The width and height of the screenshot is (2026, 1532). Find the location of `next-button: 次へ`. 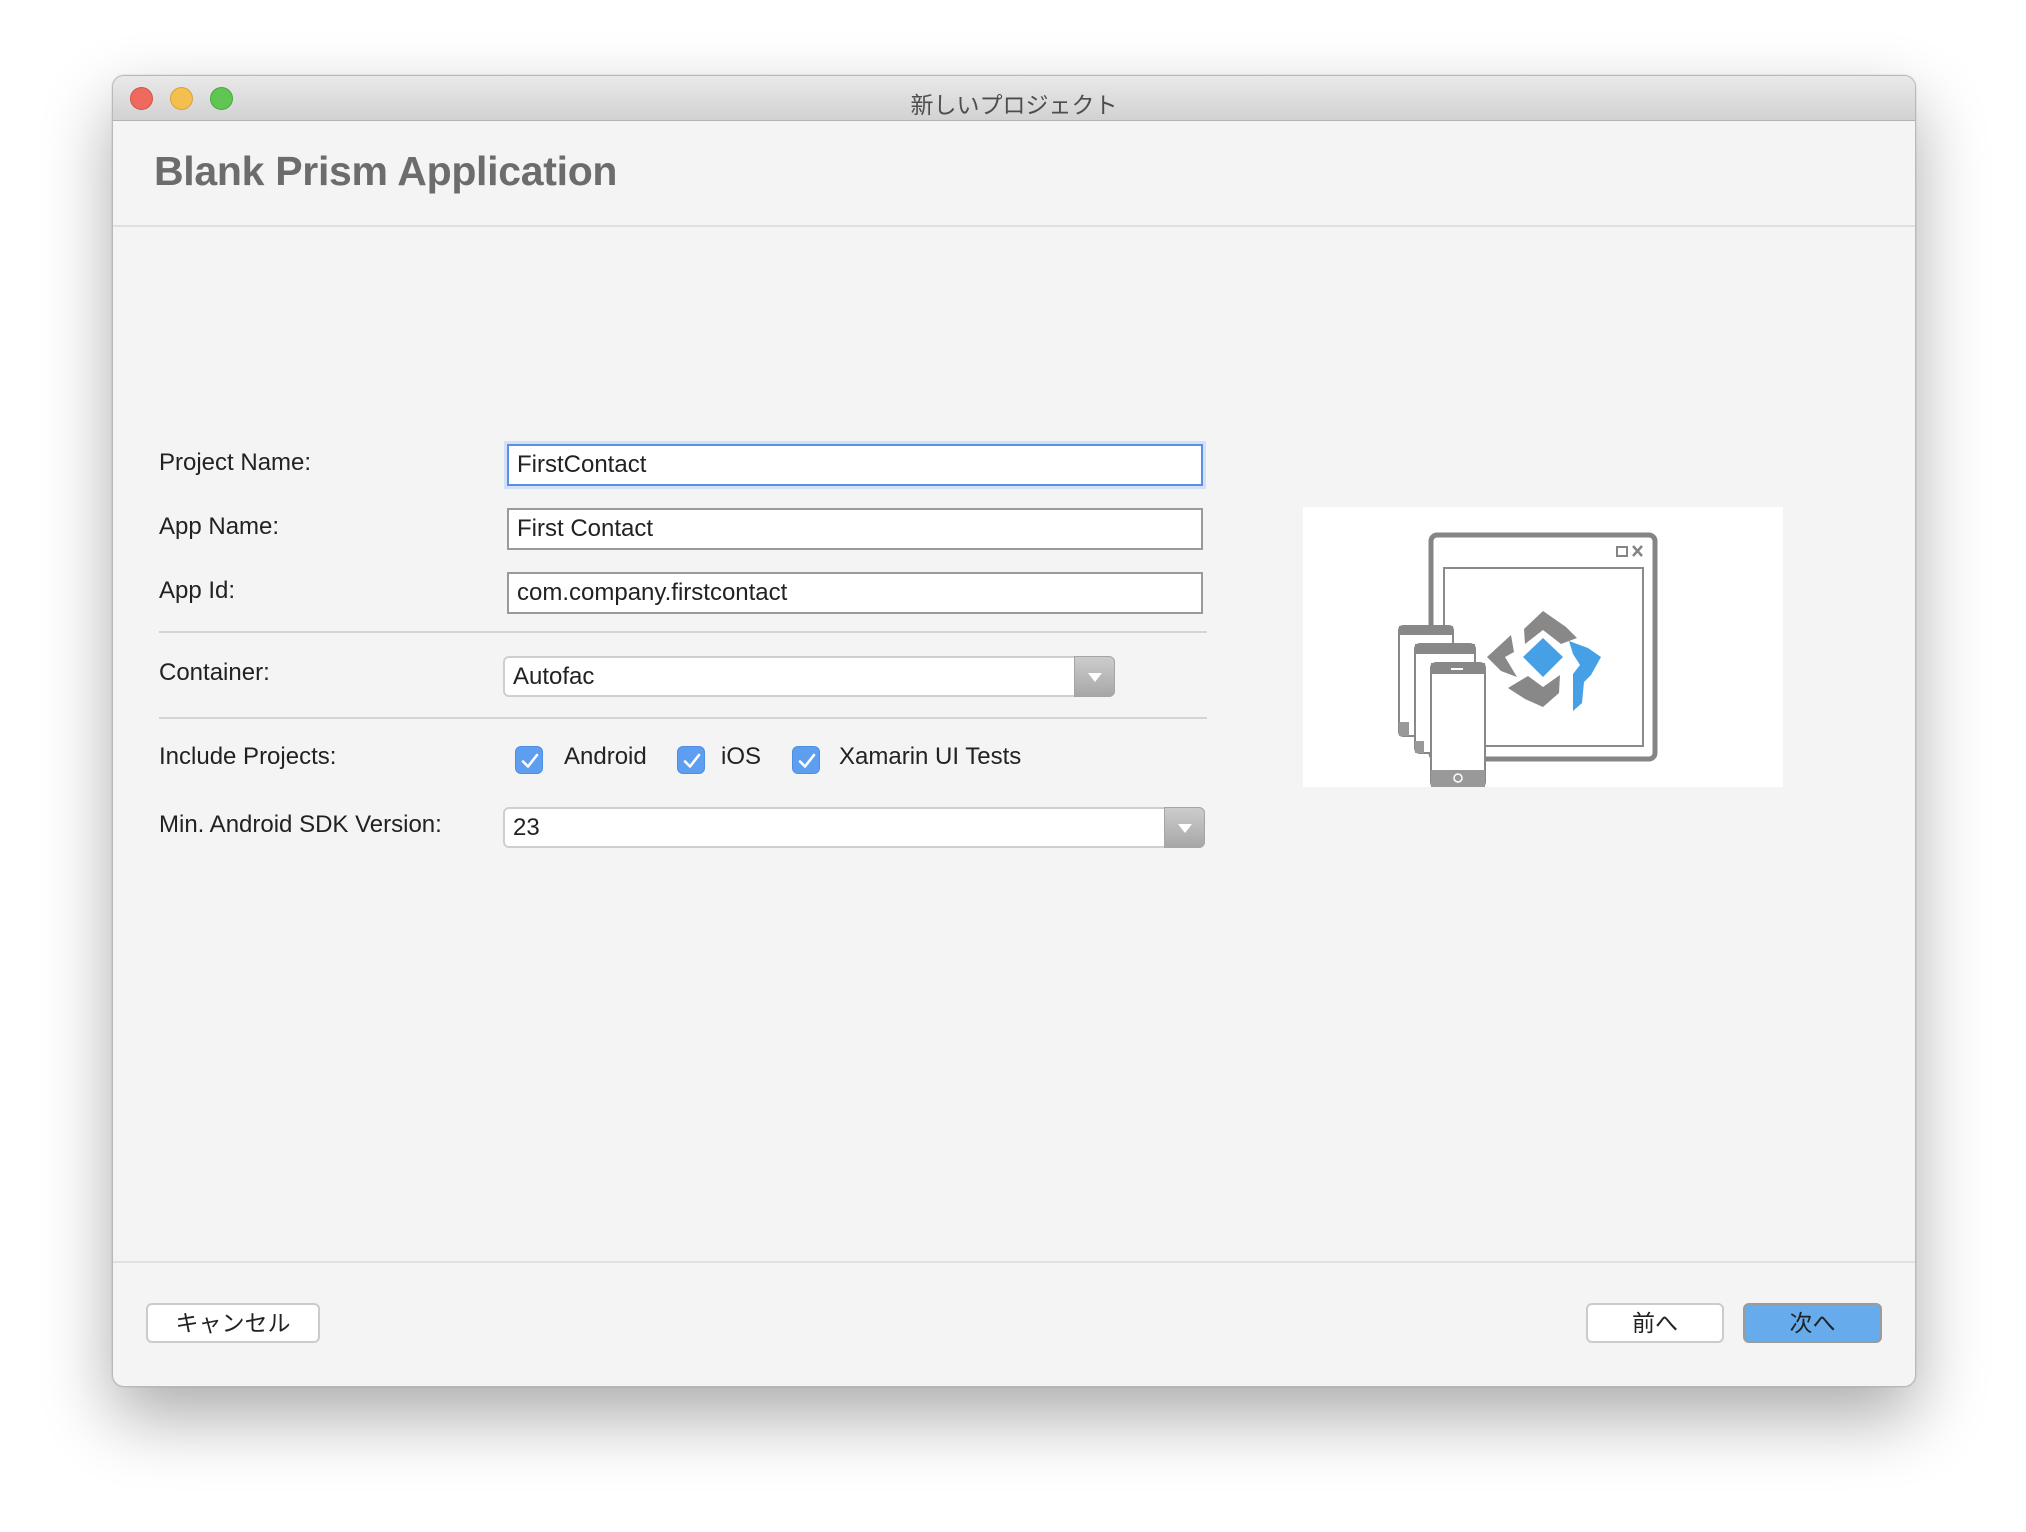

next-button: 次へ is located at coordinates (1812, 1323).